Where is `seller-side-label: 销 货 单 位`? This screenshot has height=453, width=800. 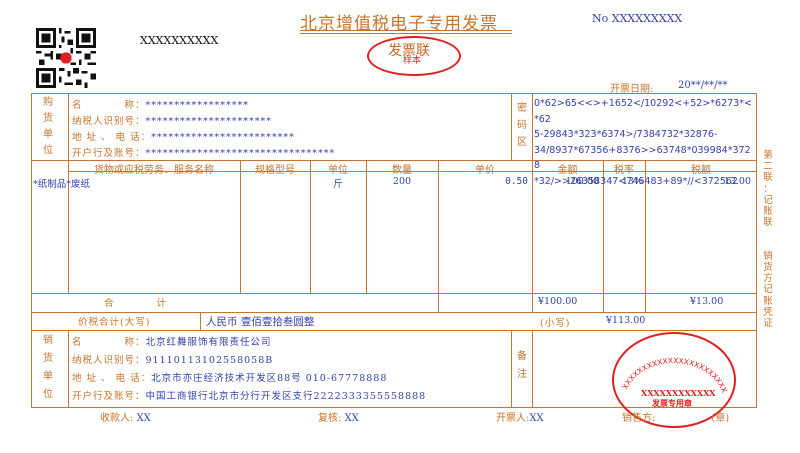
seller-side-label: 销 货 单 位 is located at coordinates (48, 368).